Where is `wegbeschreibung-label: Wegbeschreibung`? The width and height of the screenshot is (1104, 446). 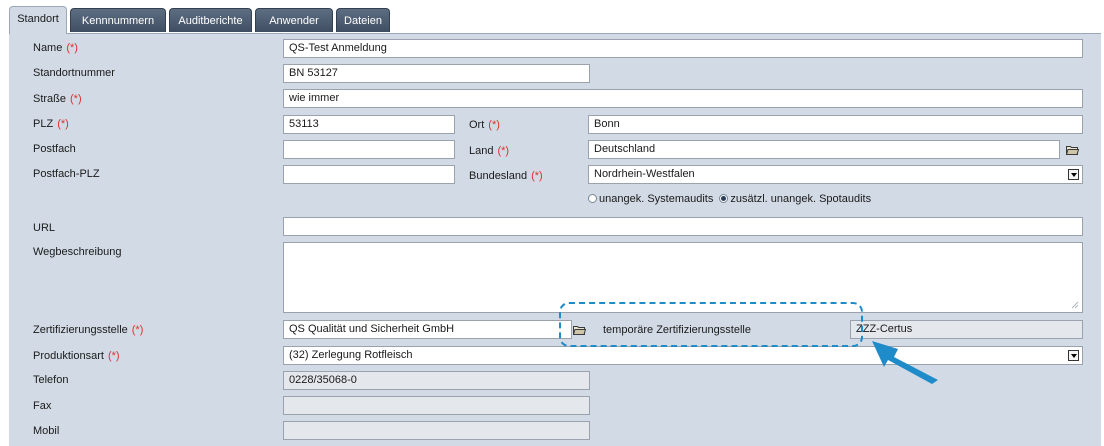 wegbeschreibung-label: Wegbeschreibung is located at coordinates (77, 252).